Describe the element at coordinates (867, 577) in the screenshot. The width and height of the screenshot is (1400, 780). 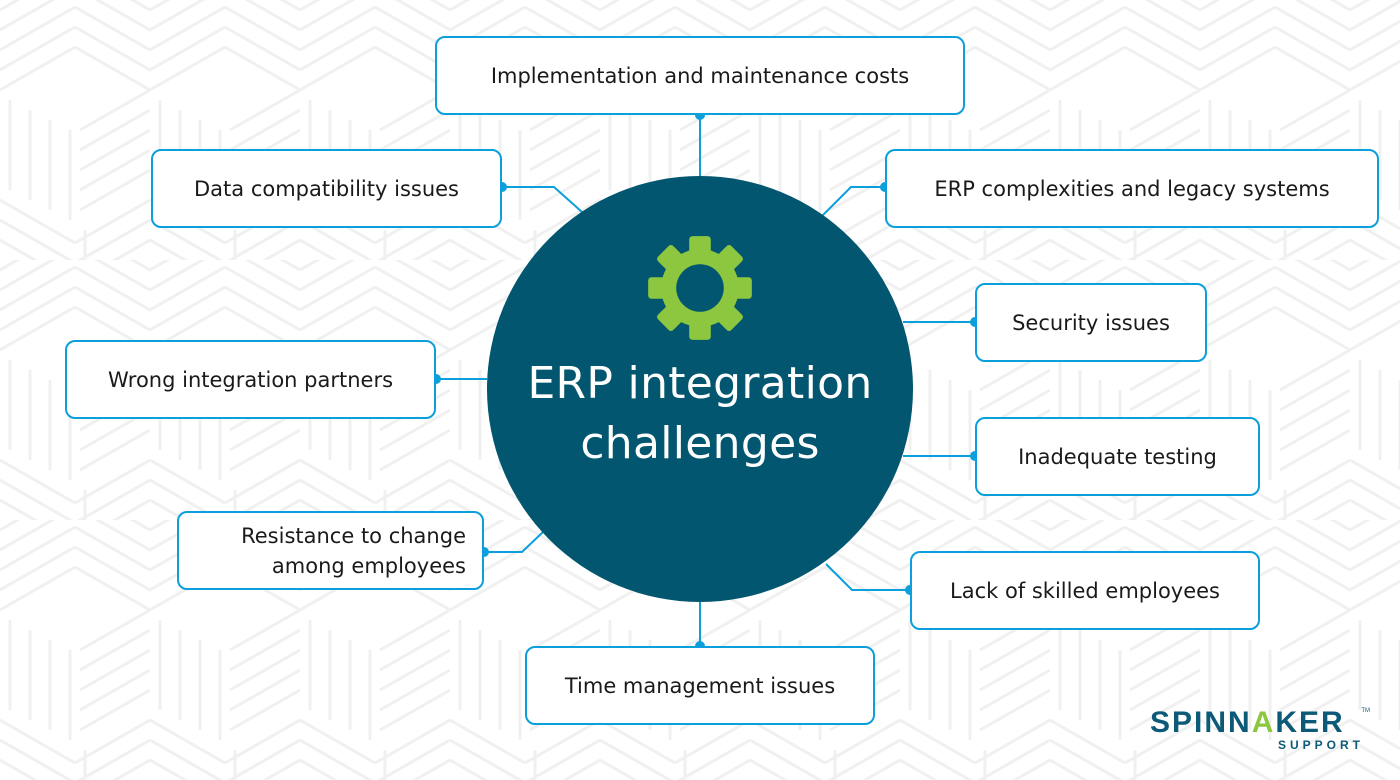
I see `connector-lack-of-skills` at that location.